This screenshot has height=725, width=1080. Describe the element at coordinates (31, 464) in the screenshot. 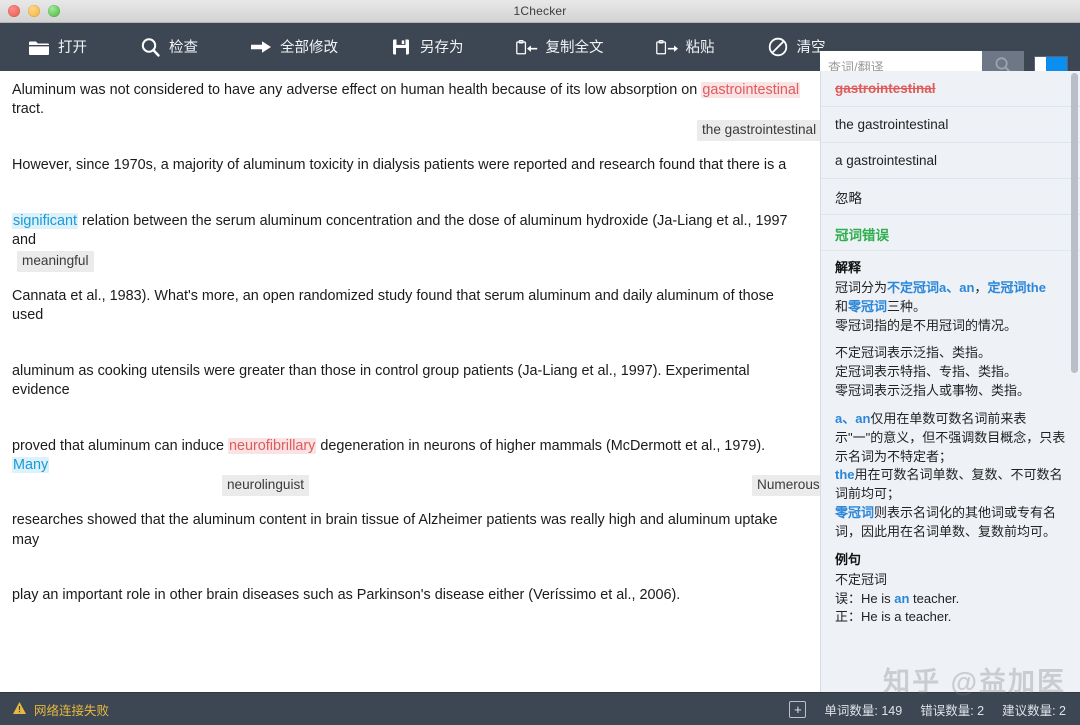

I see `suggest-token: Many` at that location.